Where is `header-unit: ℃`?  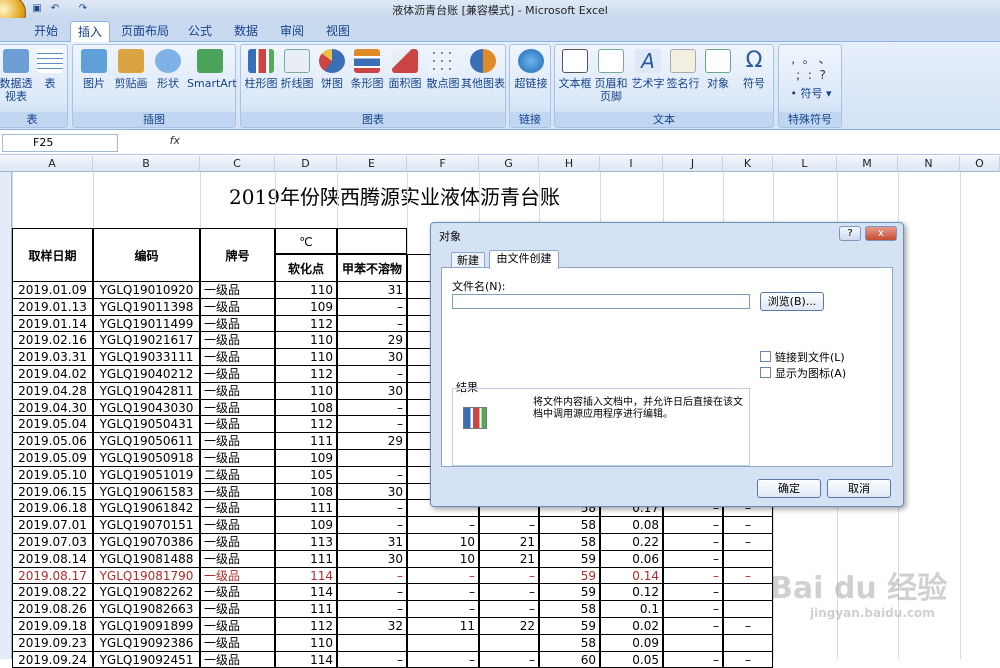 header-unit: ℃ is located at coordinates (306, 241).